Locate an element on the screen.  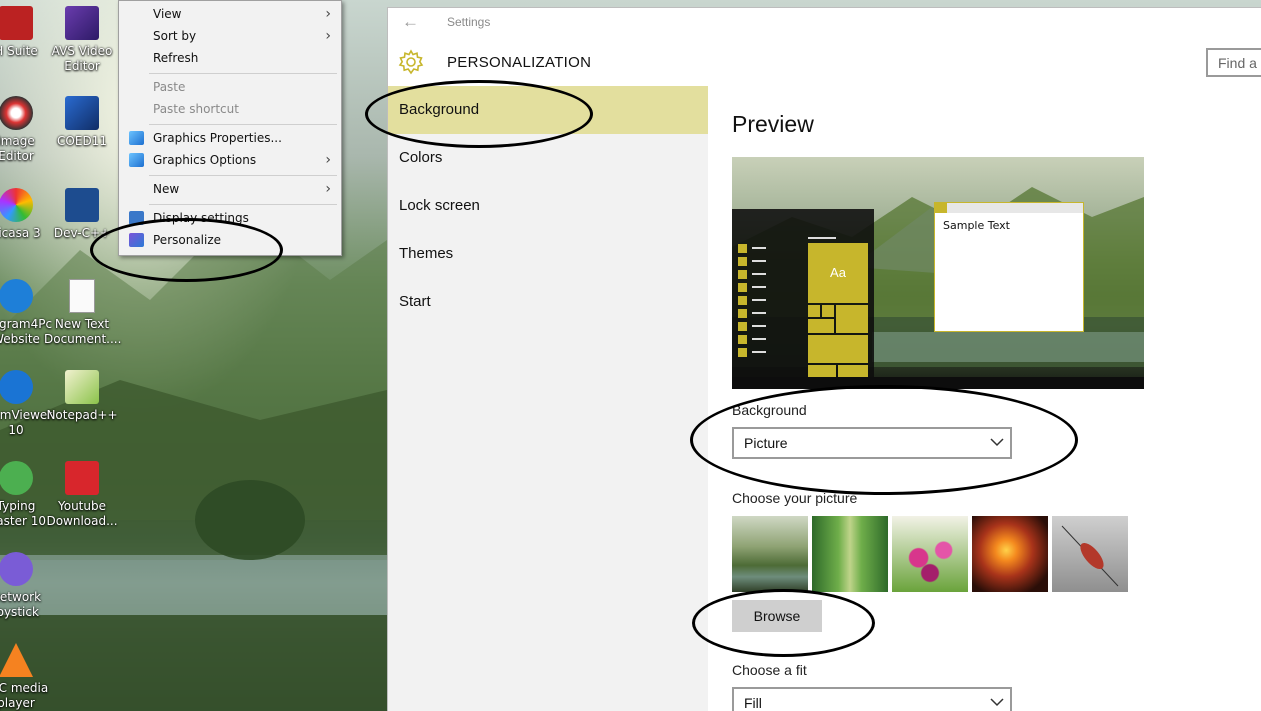
desktop-icon: Notepad++ is located at coordinates (82, 396).